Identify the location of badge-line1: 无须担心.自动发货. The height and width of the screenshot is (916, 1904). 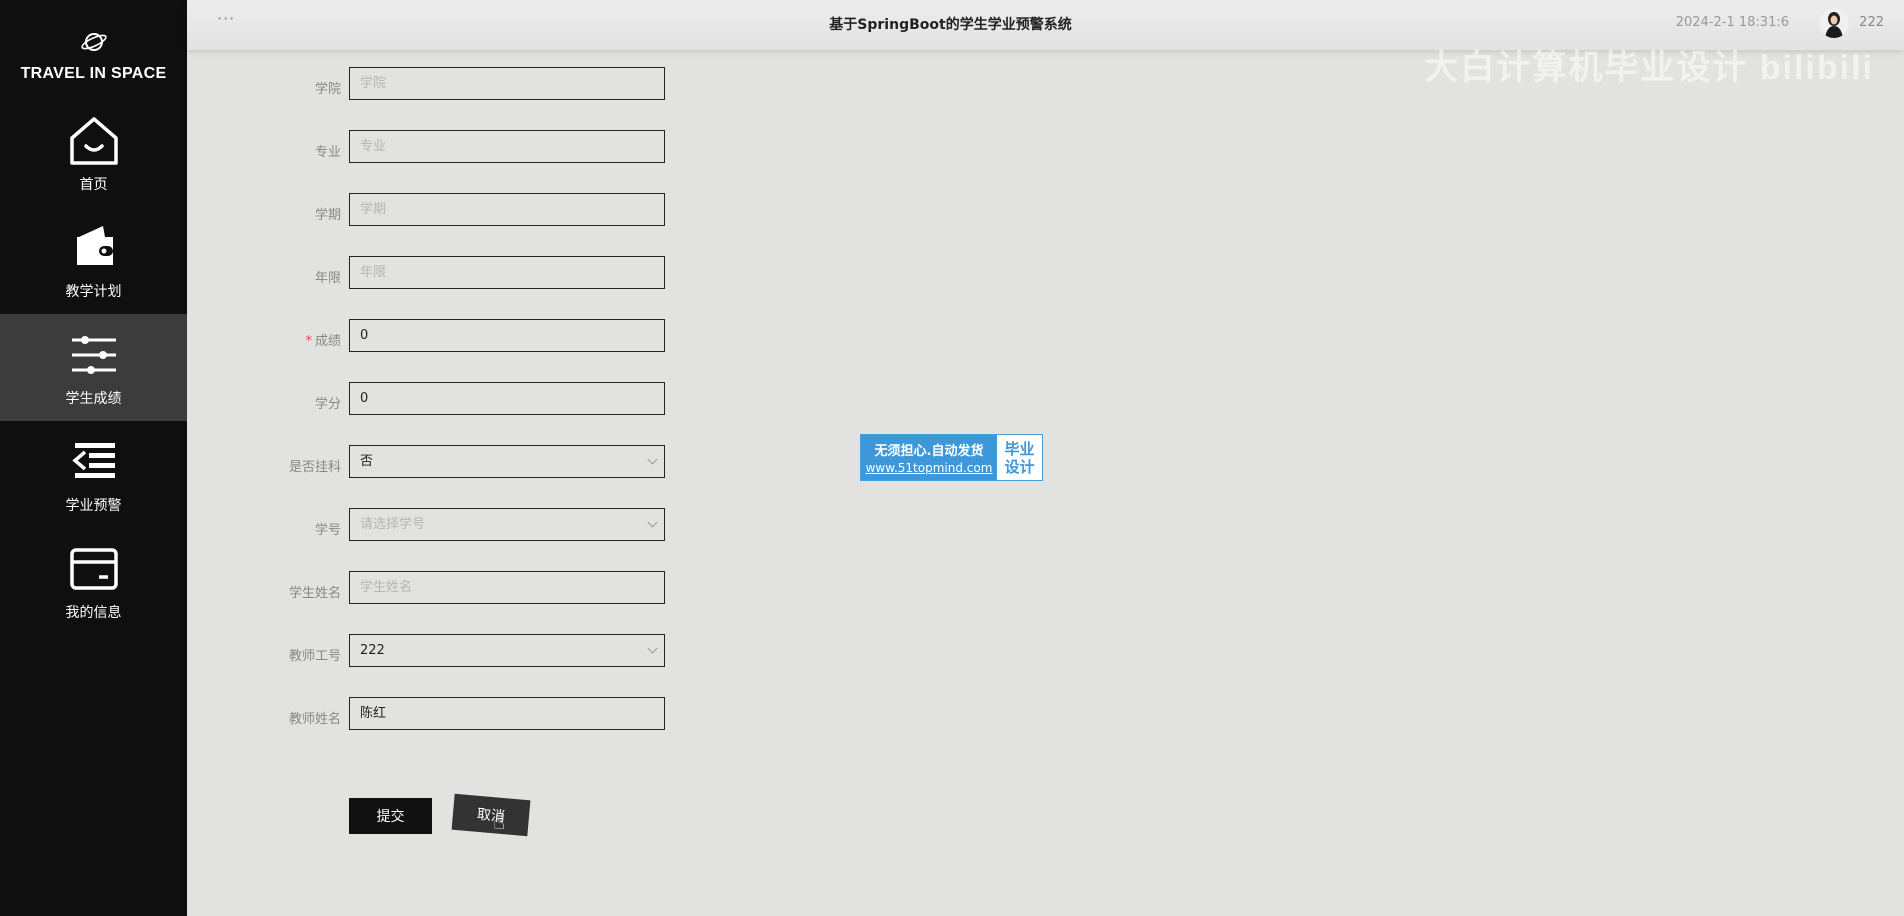
(929, 451).